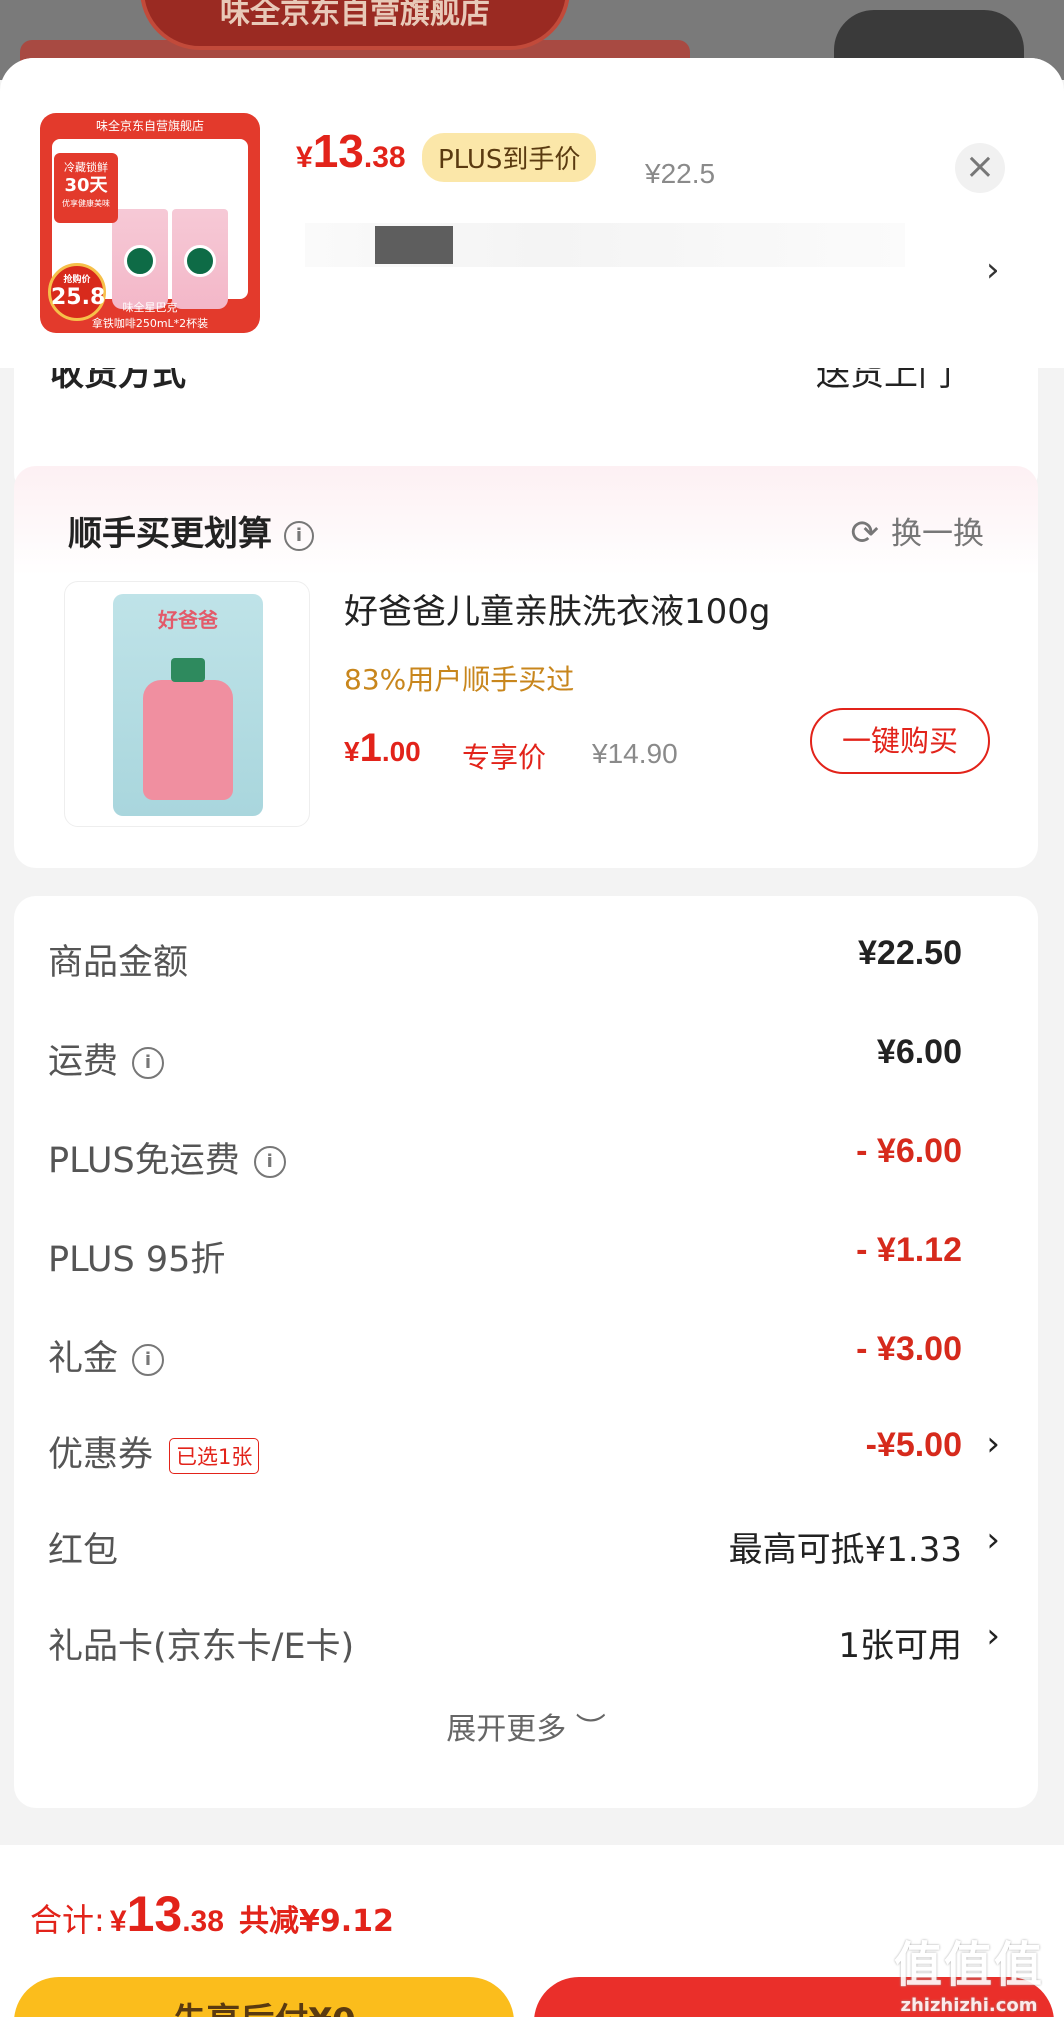 The width and height of the screenshot is (1064, 2017). I want to click on swap-label: 换一换, so click(937, 534).